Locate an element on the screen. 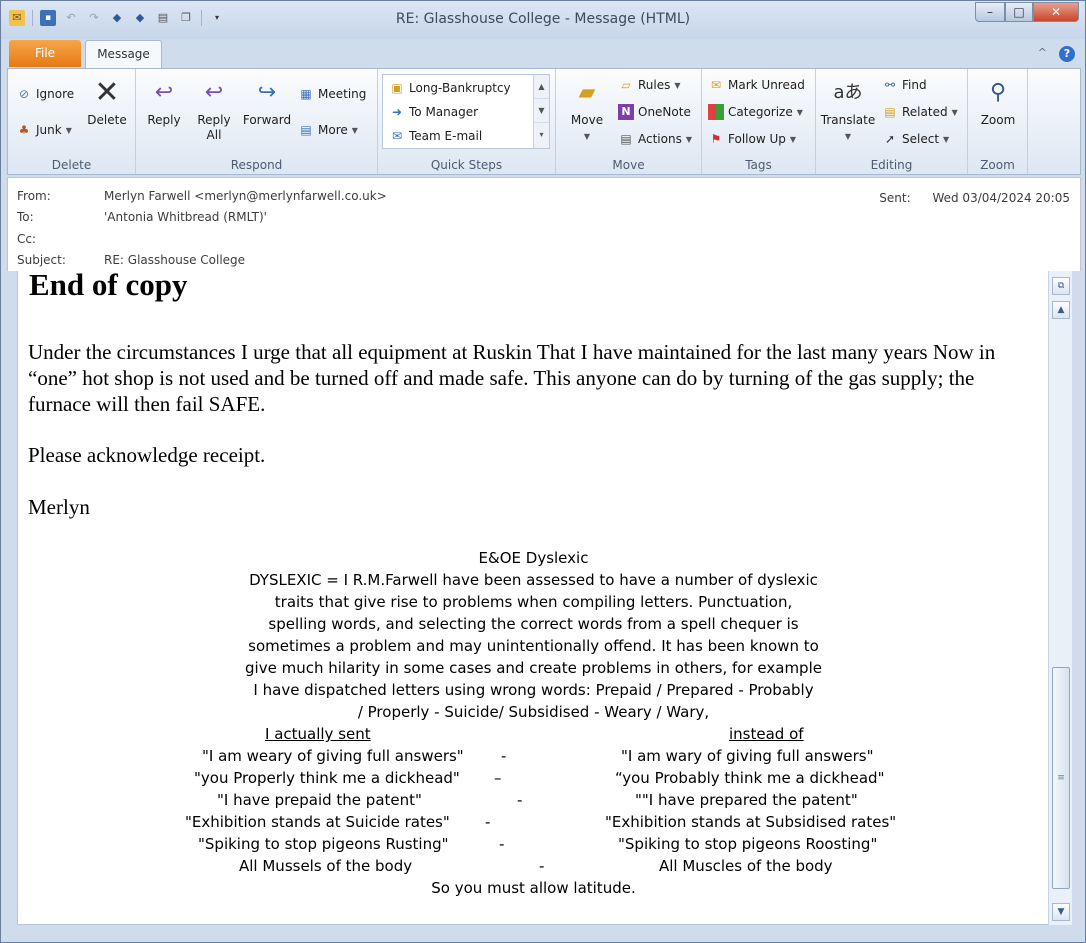 This screenshot has width=1086, height=943. intended-phrase: “you Probably think me a dickhead" is located at coordinates (750, 778).